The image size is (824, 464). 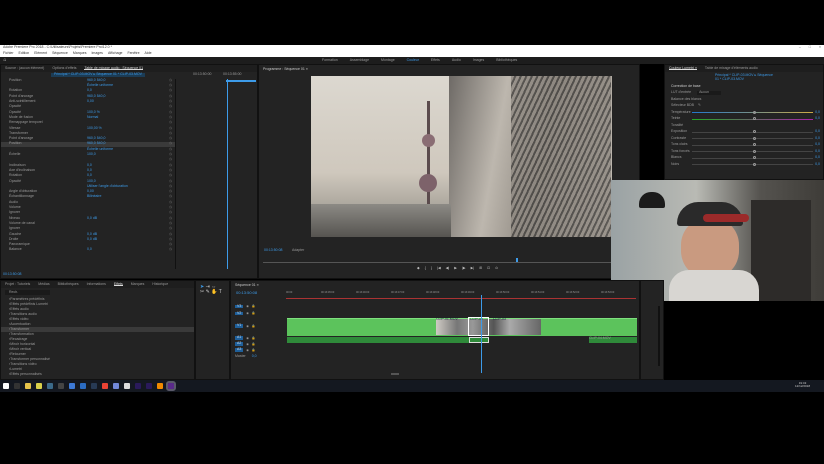 What do you see at coordinates (138, 386) in the screenshot?
I see `premiere-icon` at bounding box center [138, 386].